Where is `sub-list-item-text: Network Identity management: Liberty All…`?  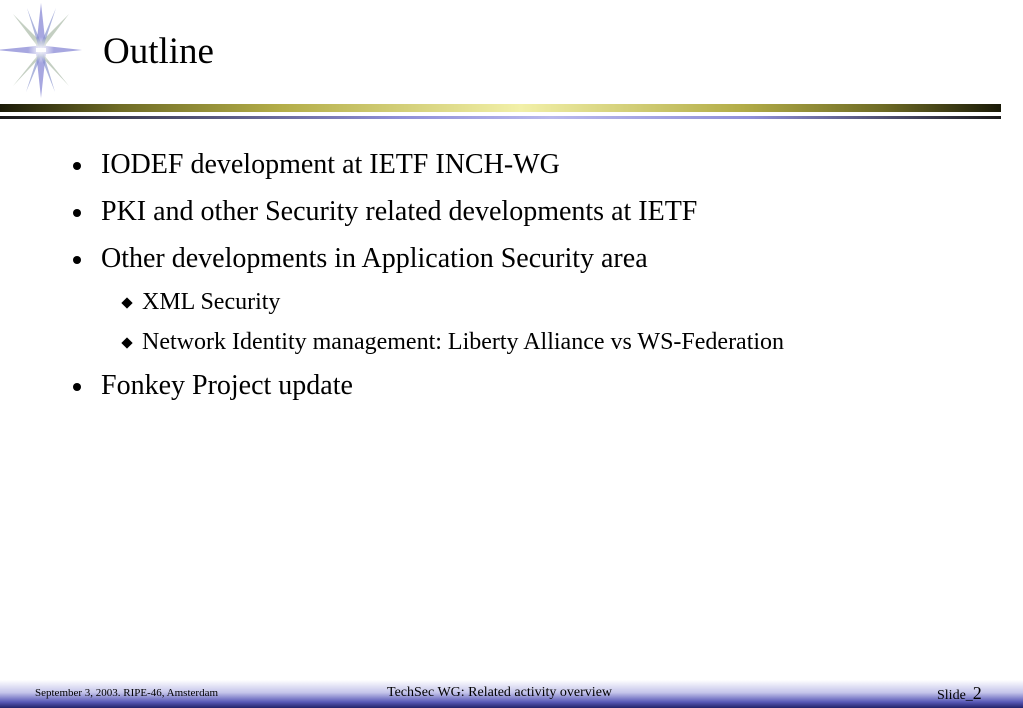
sub-list-item-text: Network Identity management: Liberty All… is located at coordinates (463, 342).